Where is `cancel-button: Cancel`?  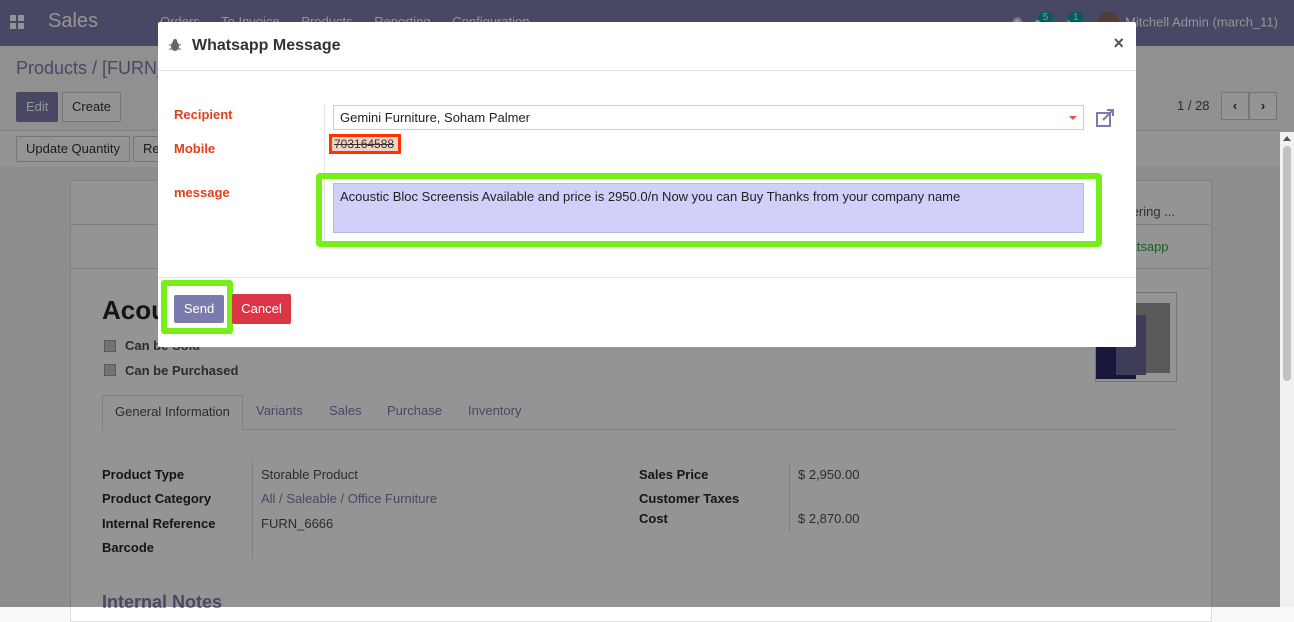 cancel-button: Cancel is located at coordinates (261, 309).